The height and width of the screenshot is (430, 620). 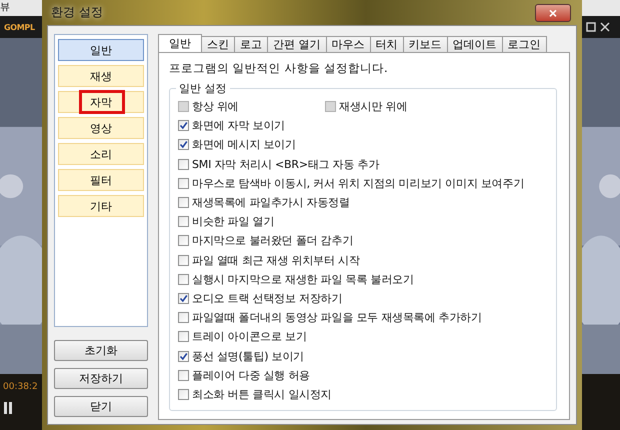 What do you see at coordinates (262, 394) in the screenshot?
I see `checkbox-label: 최소화 버튼 클릭시 일시정지` at bounding box center [262, 394].